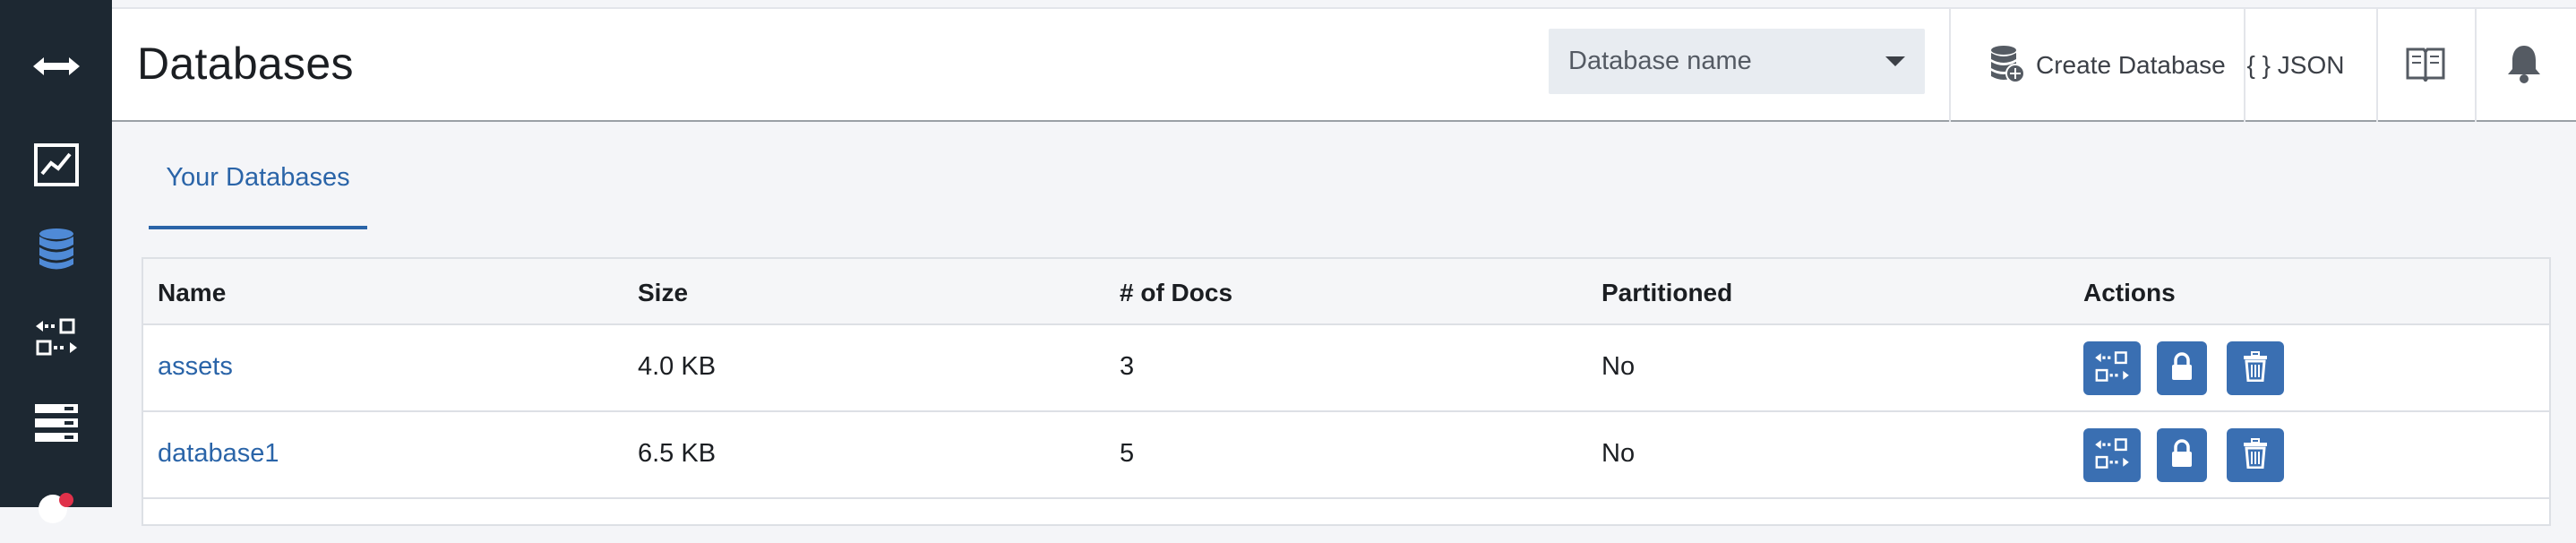 Image resolution: width=2576 pixels, height=543 pixels. What do you see at coordinates (1660, 61) in the screenshot?
I see `database-name-placeholder: Database name` at bounding box center [1660, 61].